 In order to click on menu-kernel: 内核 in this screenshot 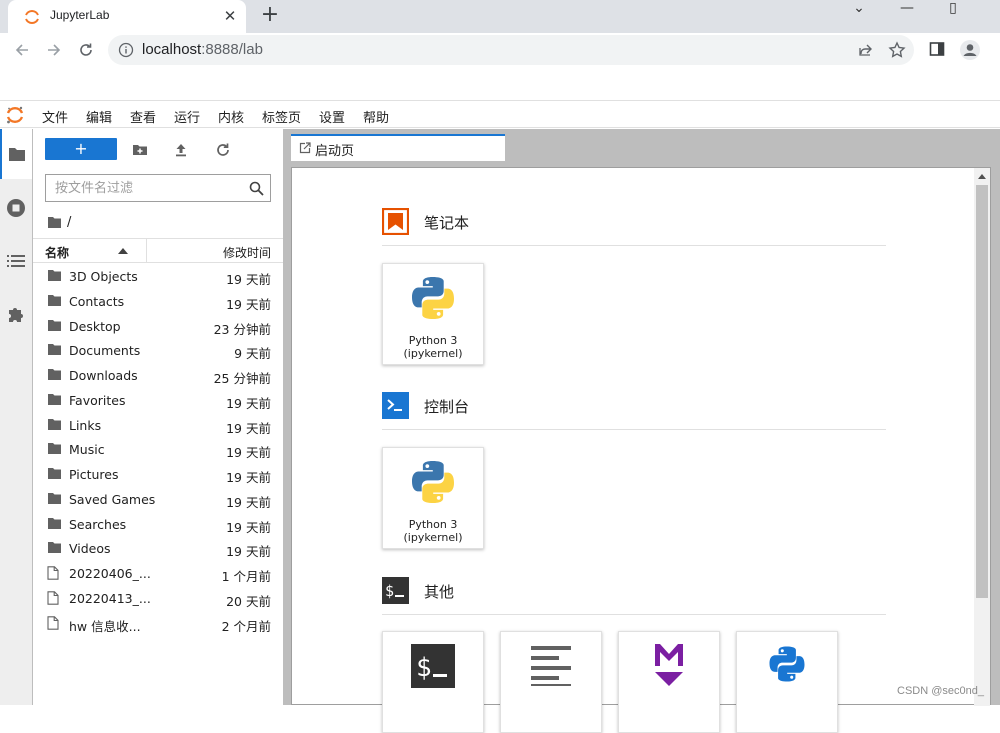, I will do `click(231, 116)`.